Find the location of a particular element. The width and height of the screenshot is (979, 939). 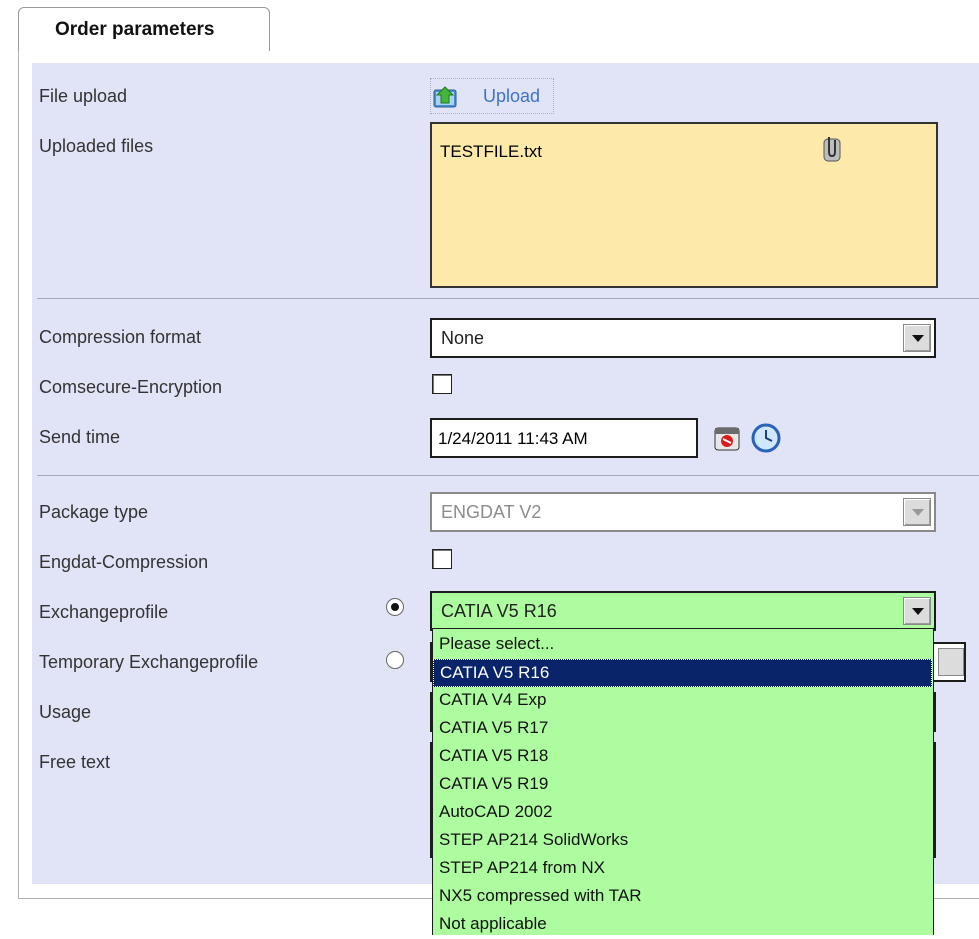

dropdown-option: CATIA V4 Exp is located at coordinates (682, 701).